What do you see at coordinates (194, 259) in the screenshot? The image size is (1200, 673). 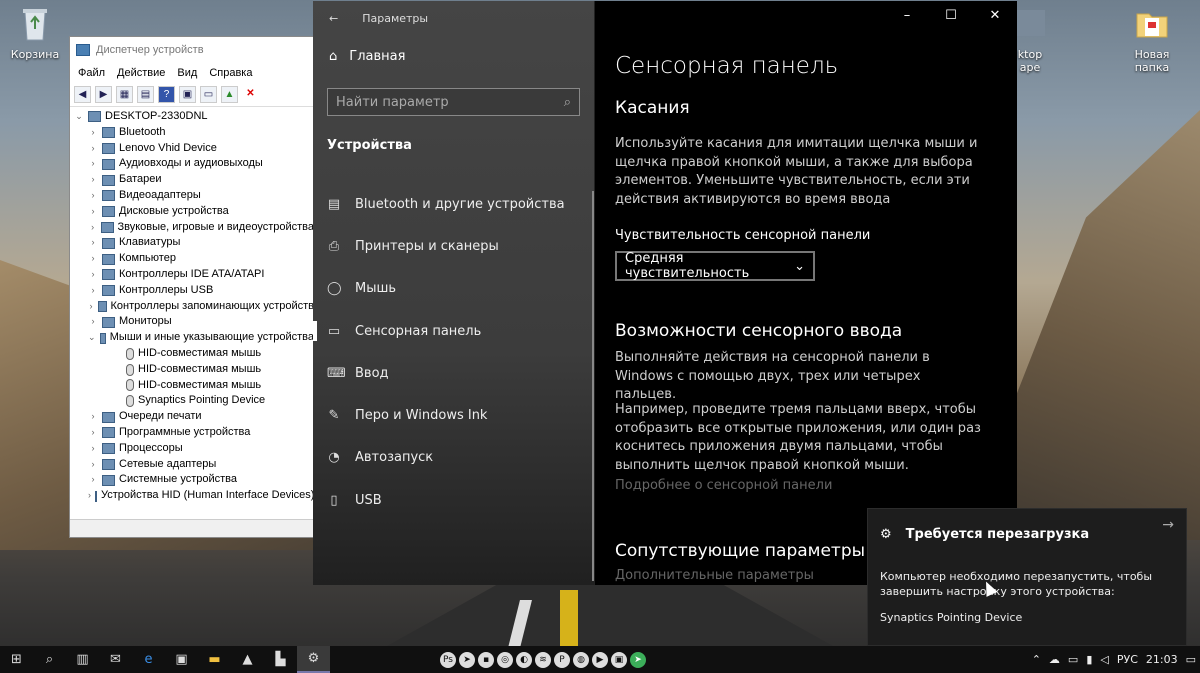 I see `device-tree-category: › Компьютер` at bounding box center [194, 259].